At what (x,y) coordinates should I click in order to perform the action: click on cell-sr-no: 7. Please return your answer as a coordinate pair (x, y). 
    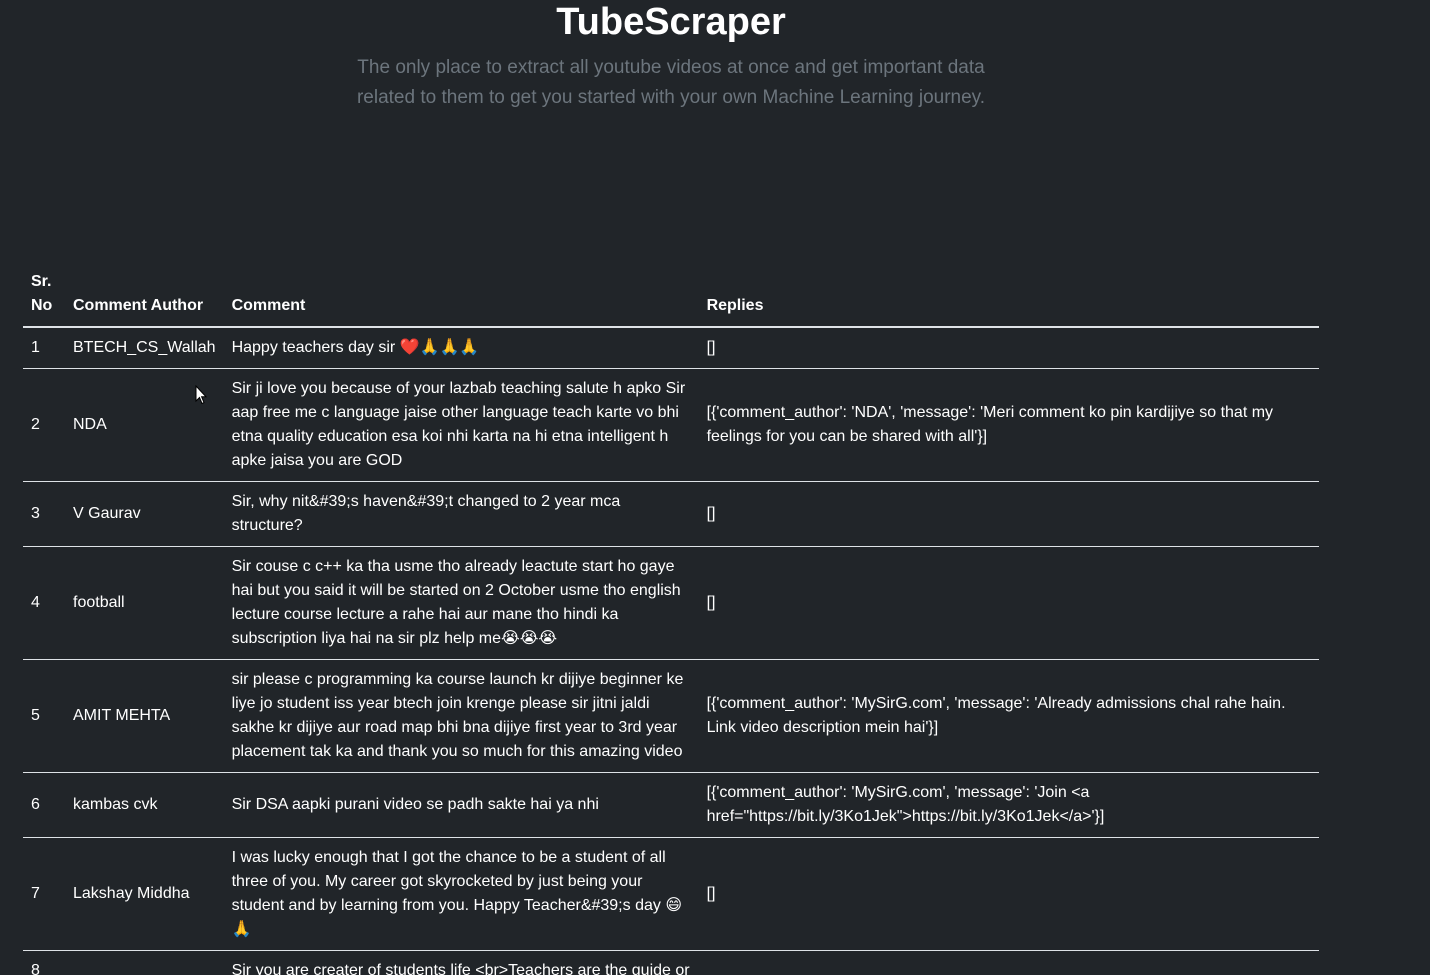
    Looking at the image, I should click on (44, 894).